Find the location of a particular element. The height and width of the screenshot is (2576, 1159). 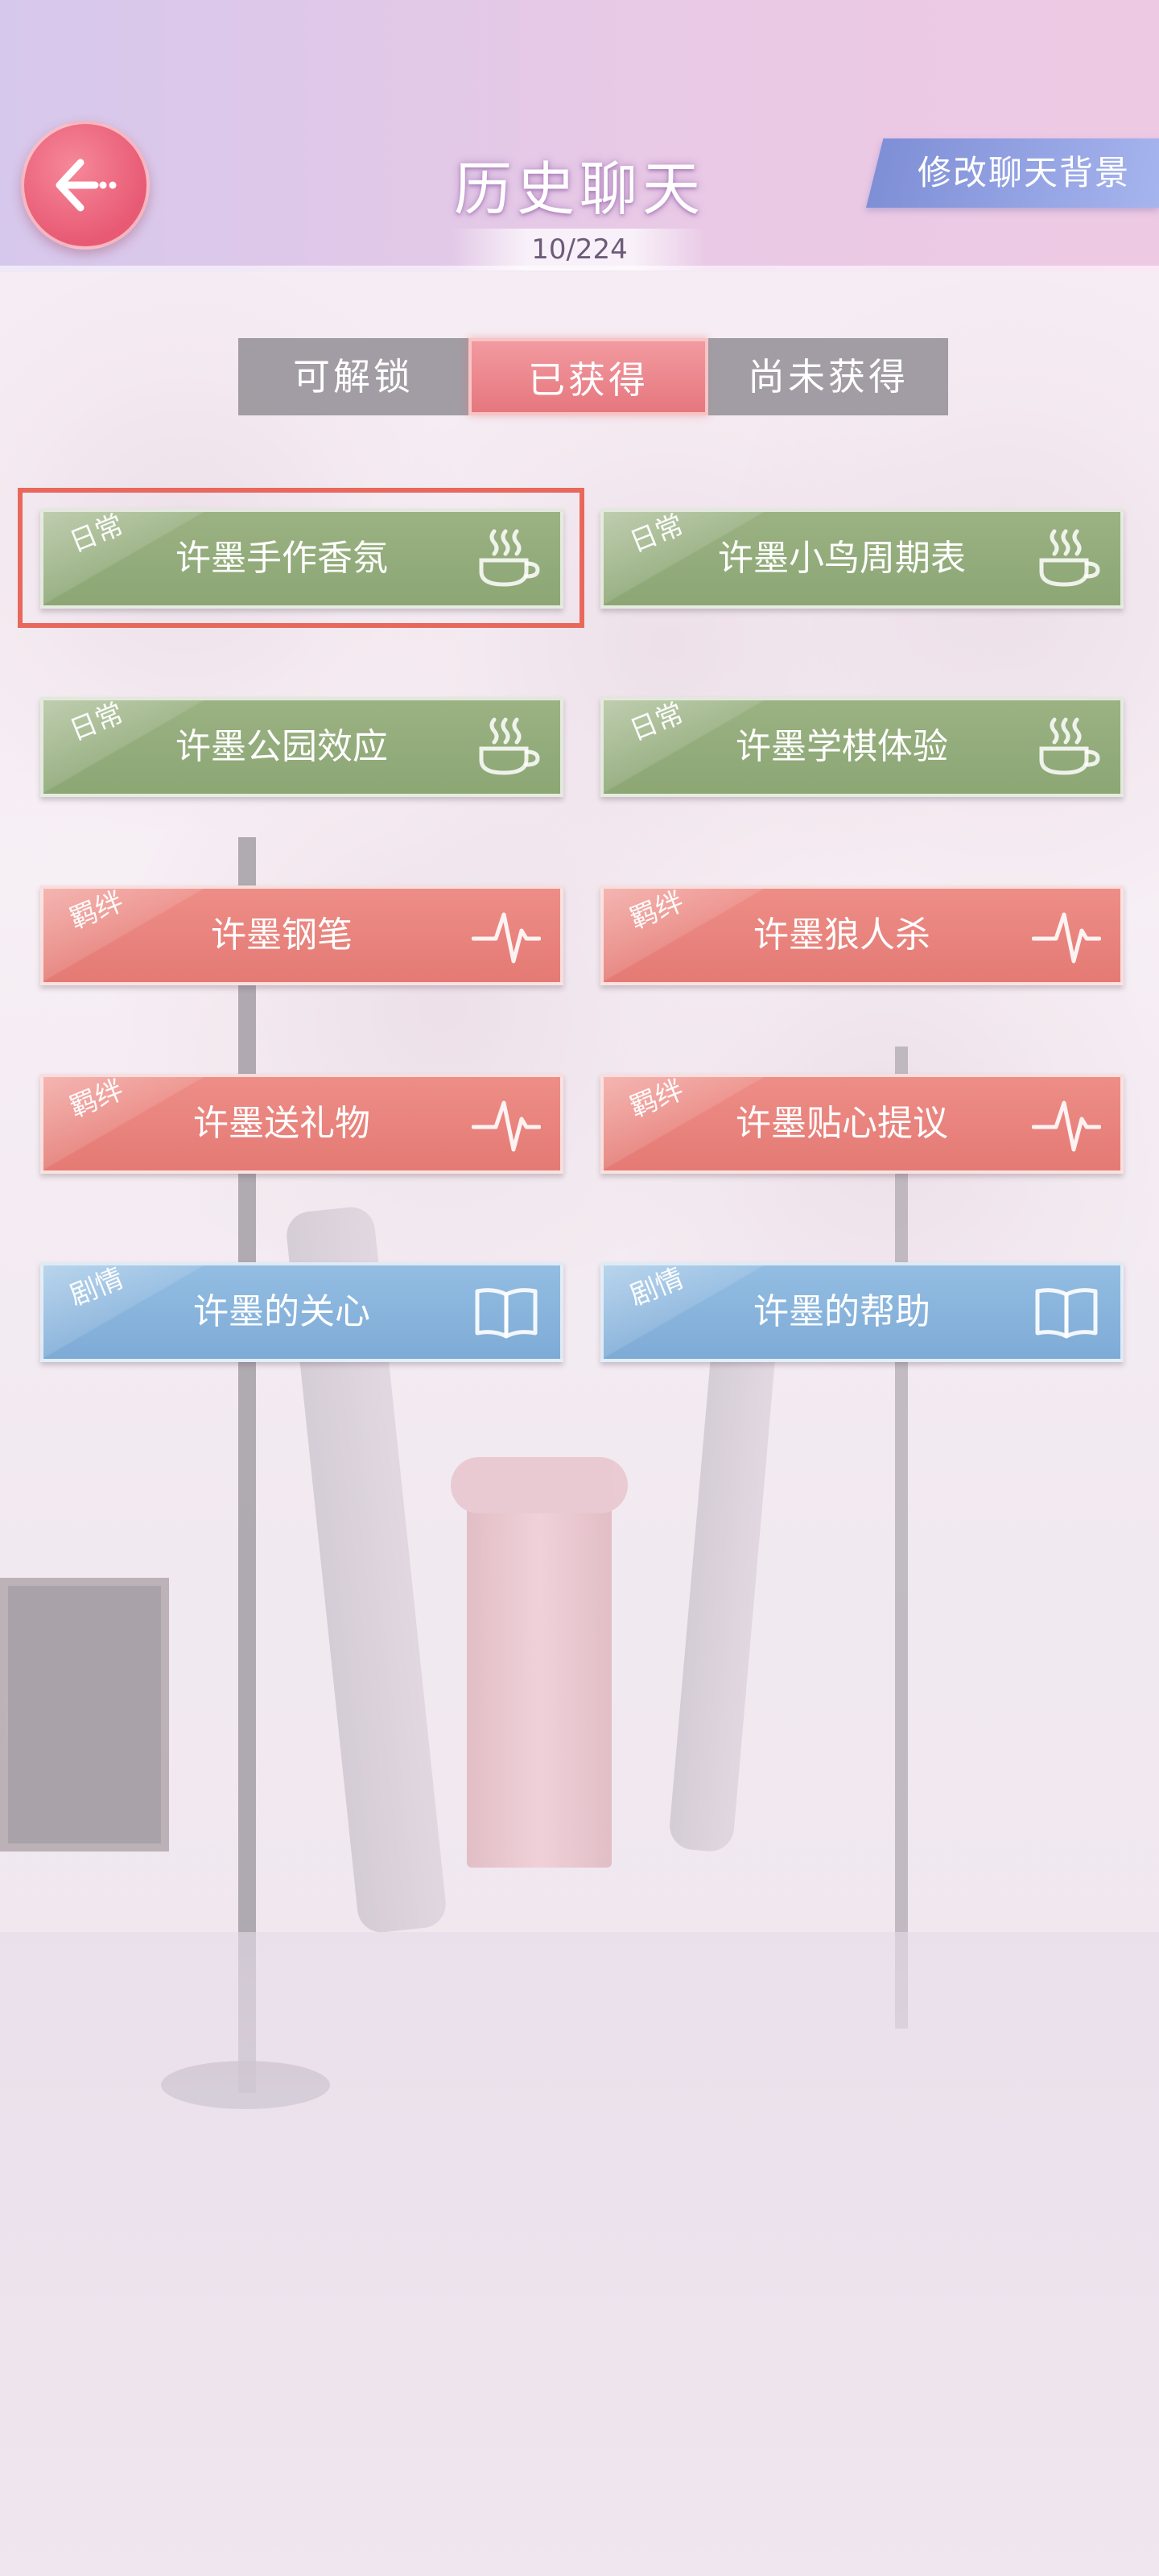

card-title: 许墨送礼物 is located at coordinates (281, 1123).